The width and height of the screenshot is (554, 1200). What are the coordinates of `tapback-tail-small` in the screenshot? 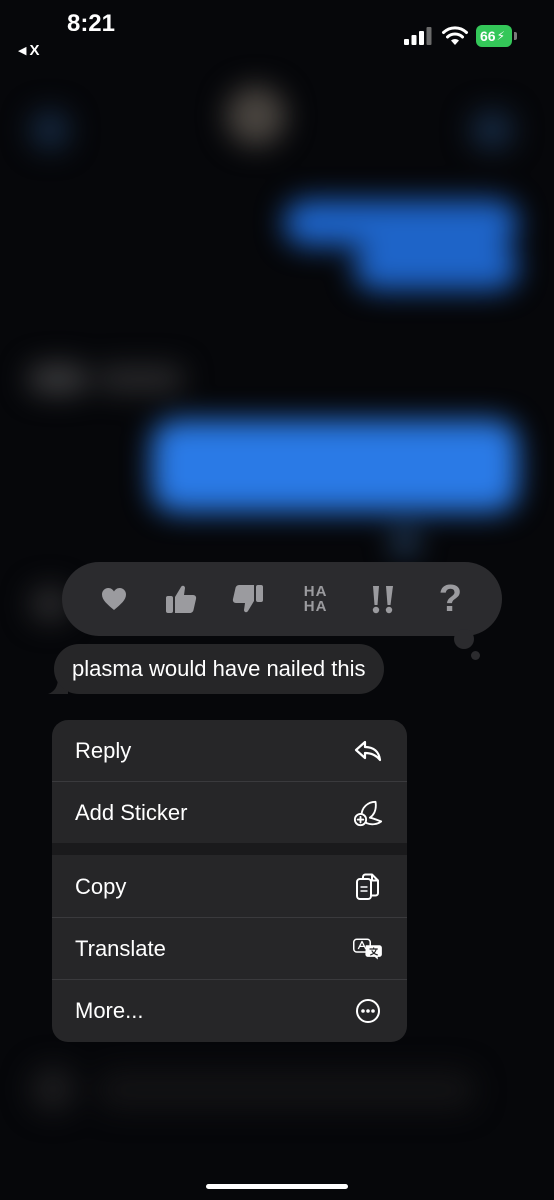 It's located at (475, 655).